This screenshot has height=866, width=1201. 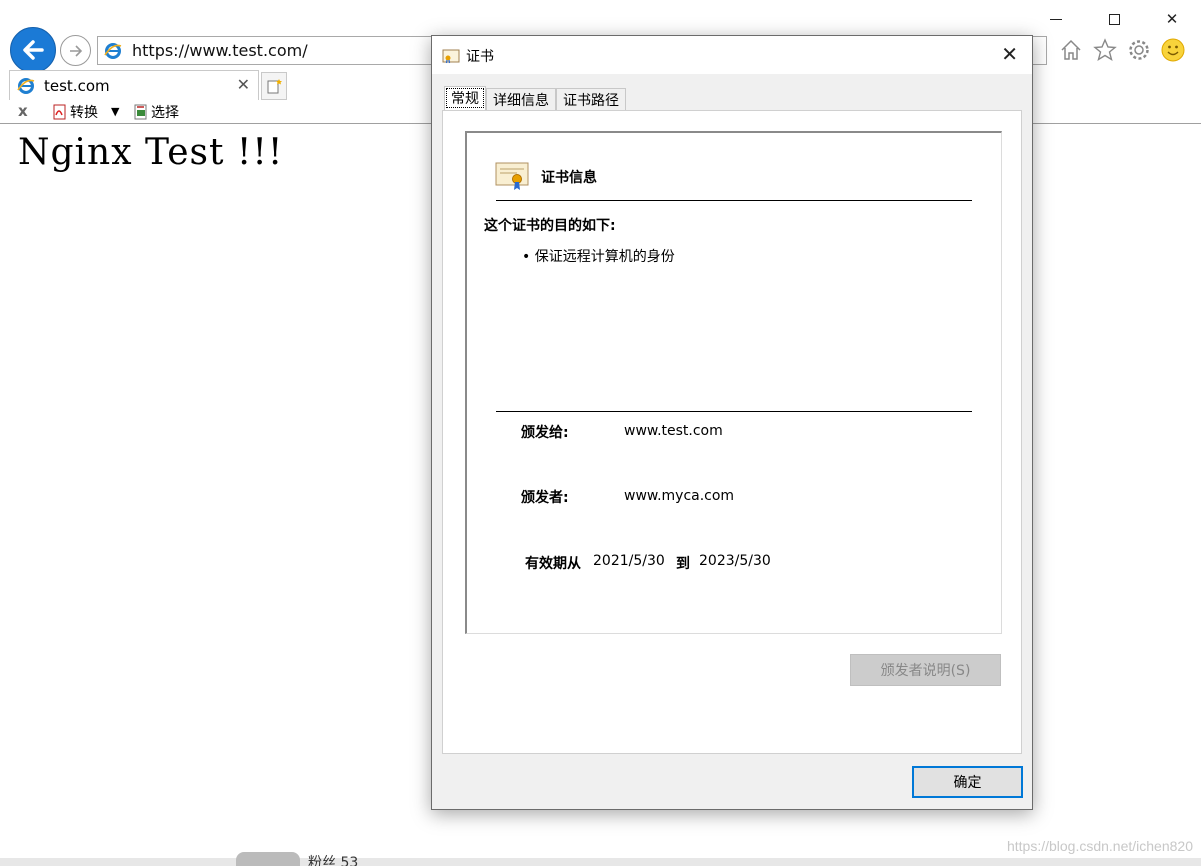 What do you see at coordinates (1172, 19) in the screenshot?
I see `close-window-button: ✕` at bounding box center [1172, 19].